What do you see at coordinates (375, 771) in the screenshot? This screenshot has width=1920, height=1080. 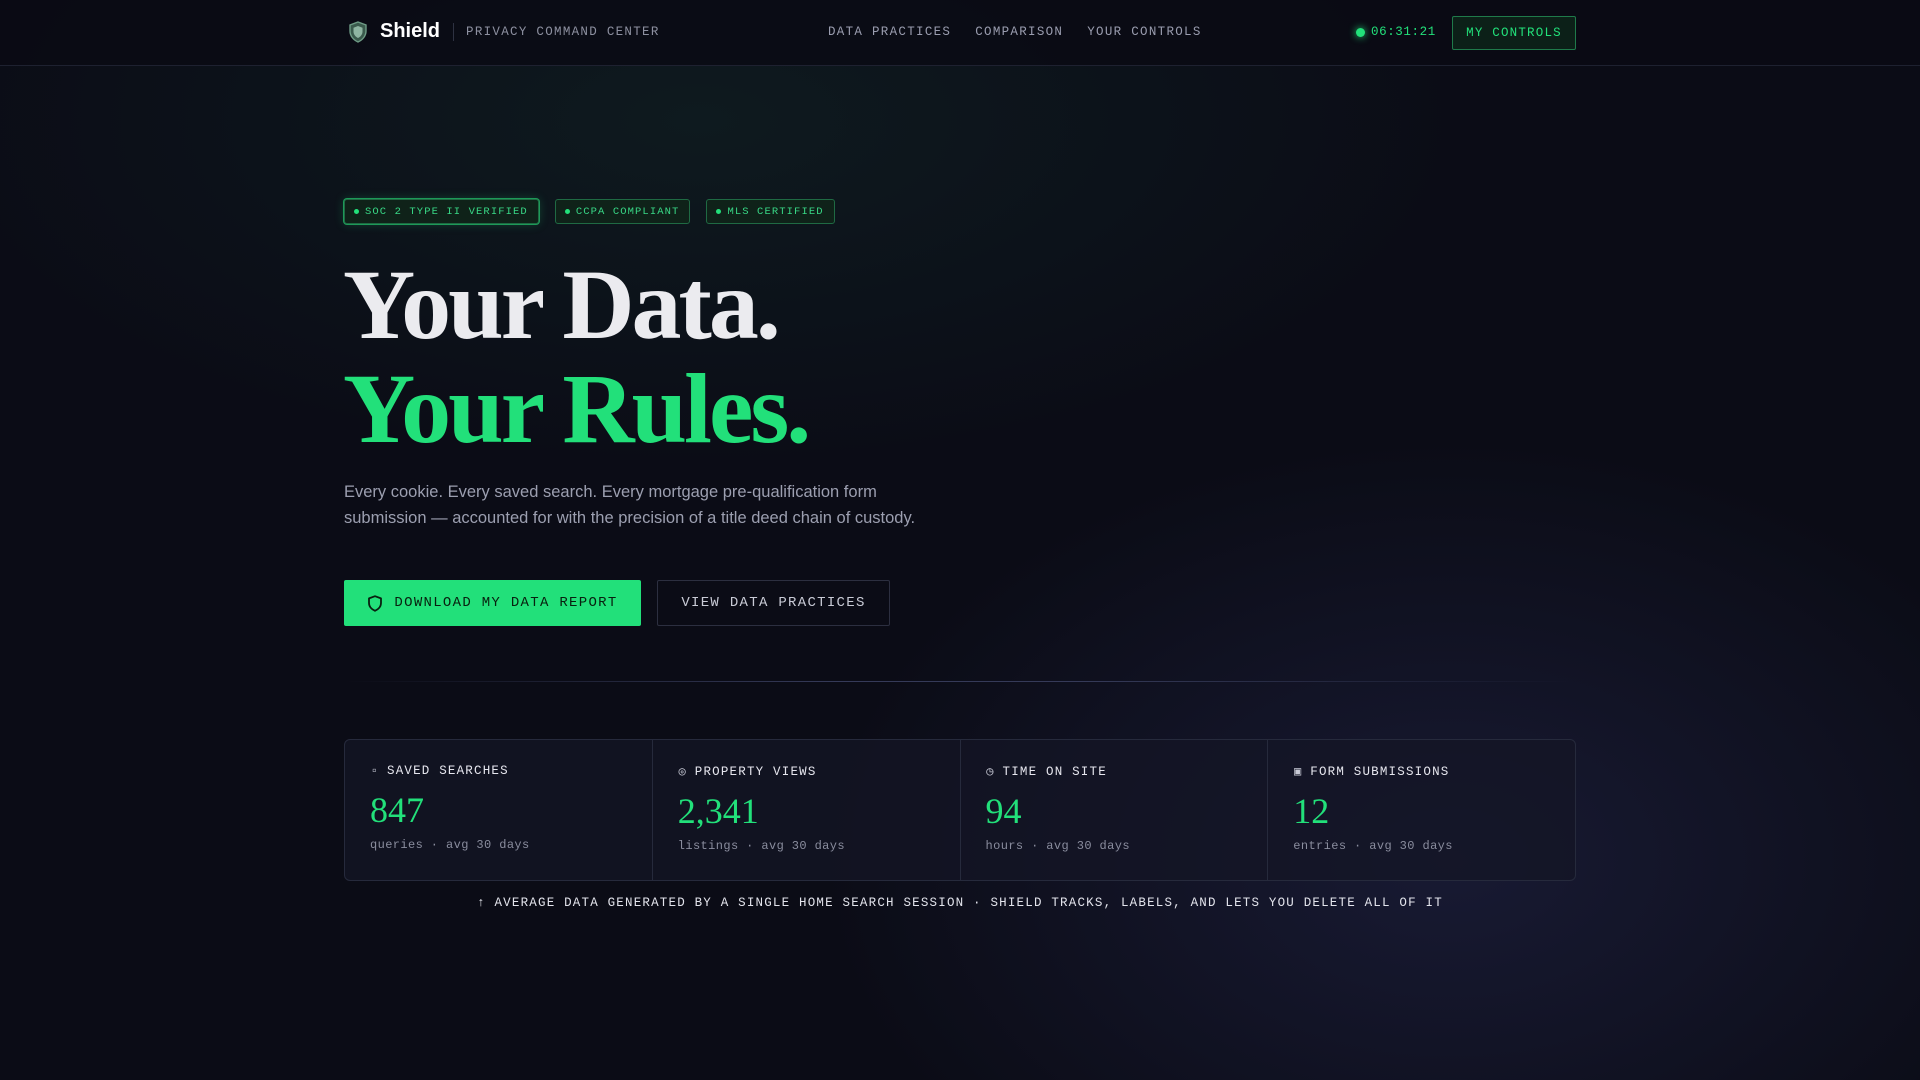 I see `search-icon: ▫` at bounding box center [375, 771].